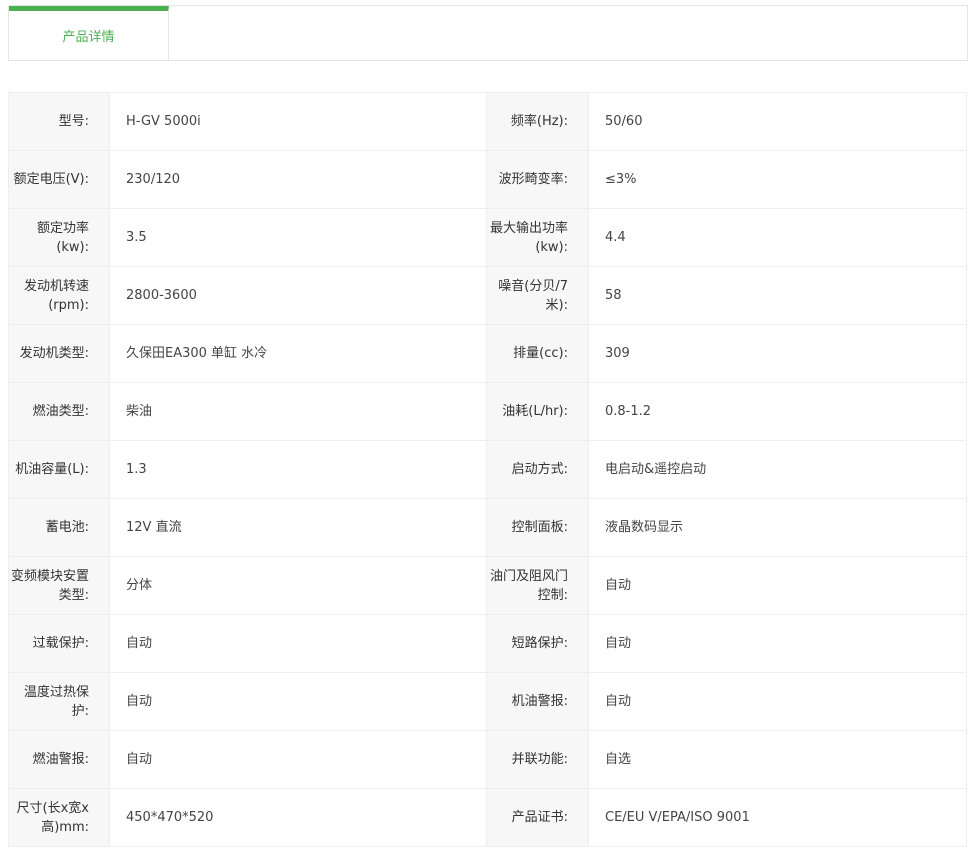 This screenshot has width=976, height=852. What do you see at coordinates (298, 353) in the screenshot?
I see `spec-value: 久保田EA300 单缸 水冷` at bounding box center [298, 353].